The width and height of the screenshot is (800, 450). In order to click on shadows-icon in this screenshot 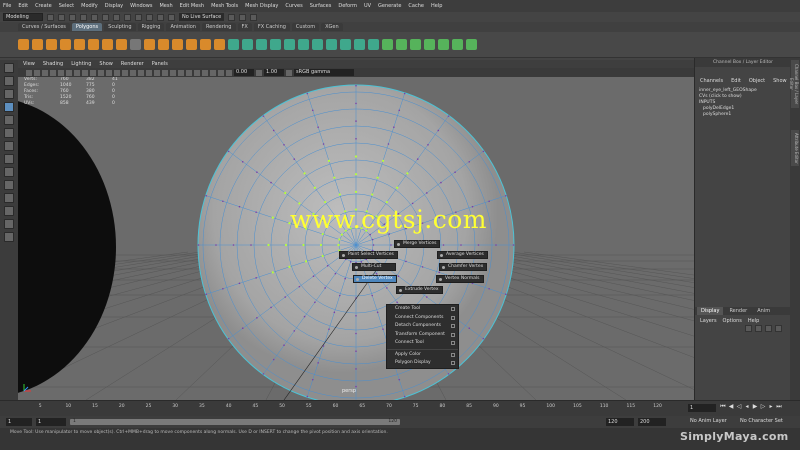, I will do `click(173, 72)`.